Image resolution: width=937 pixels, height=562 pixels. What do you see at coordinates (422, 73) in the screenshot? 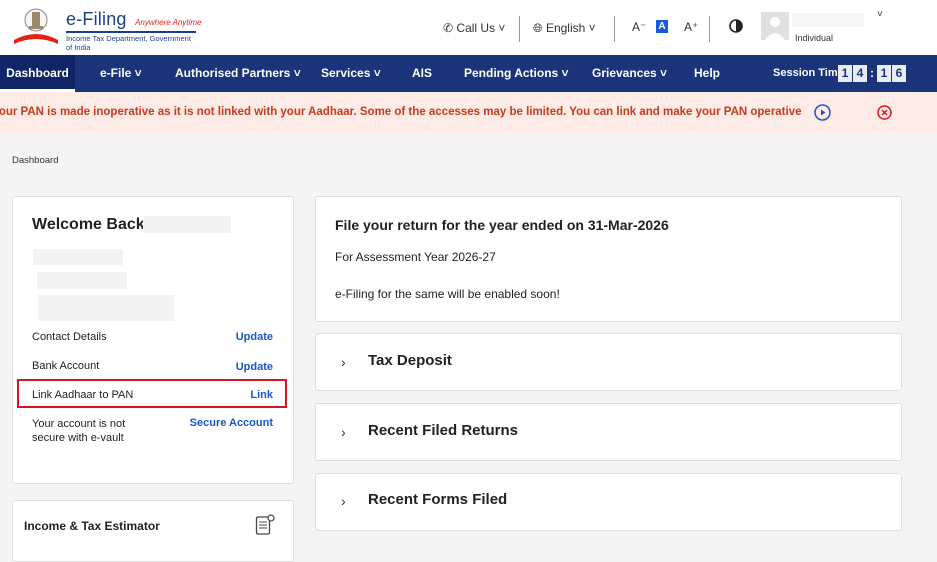
I see `nav-ais: AIS` at bounding box center [422, 73].